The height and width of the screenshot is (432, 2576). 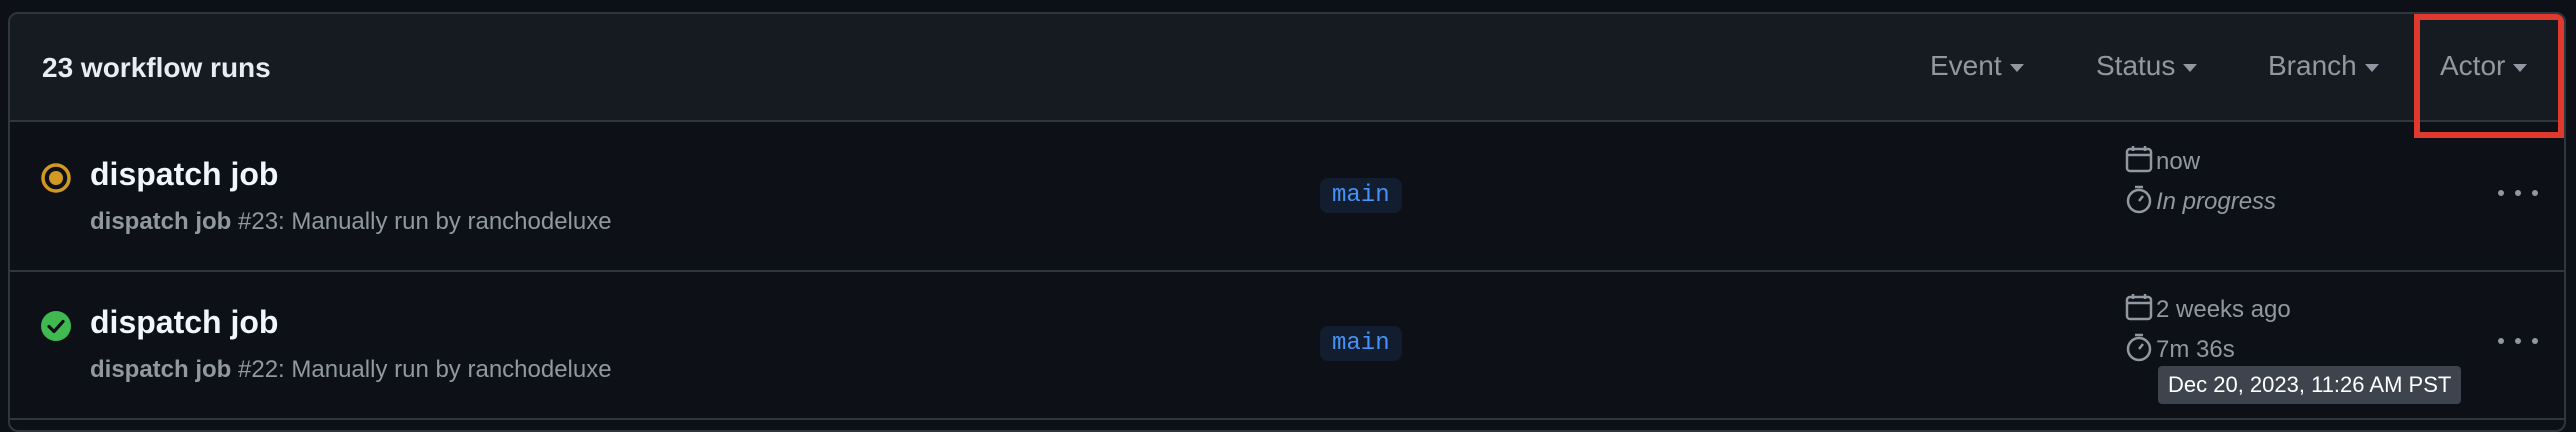 What do you see at coordinates (1966, 65) in the screenshot?
I see `event-filter-label: Event` at bounding box center [1966, 65].